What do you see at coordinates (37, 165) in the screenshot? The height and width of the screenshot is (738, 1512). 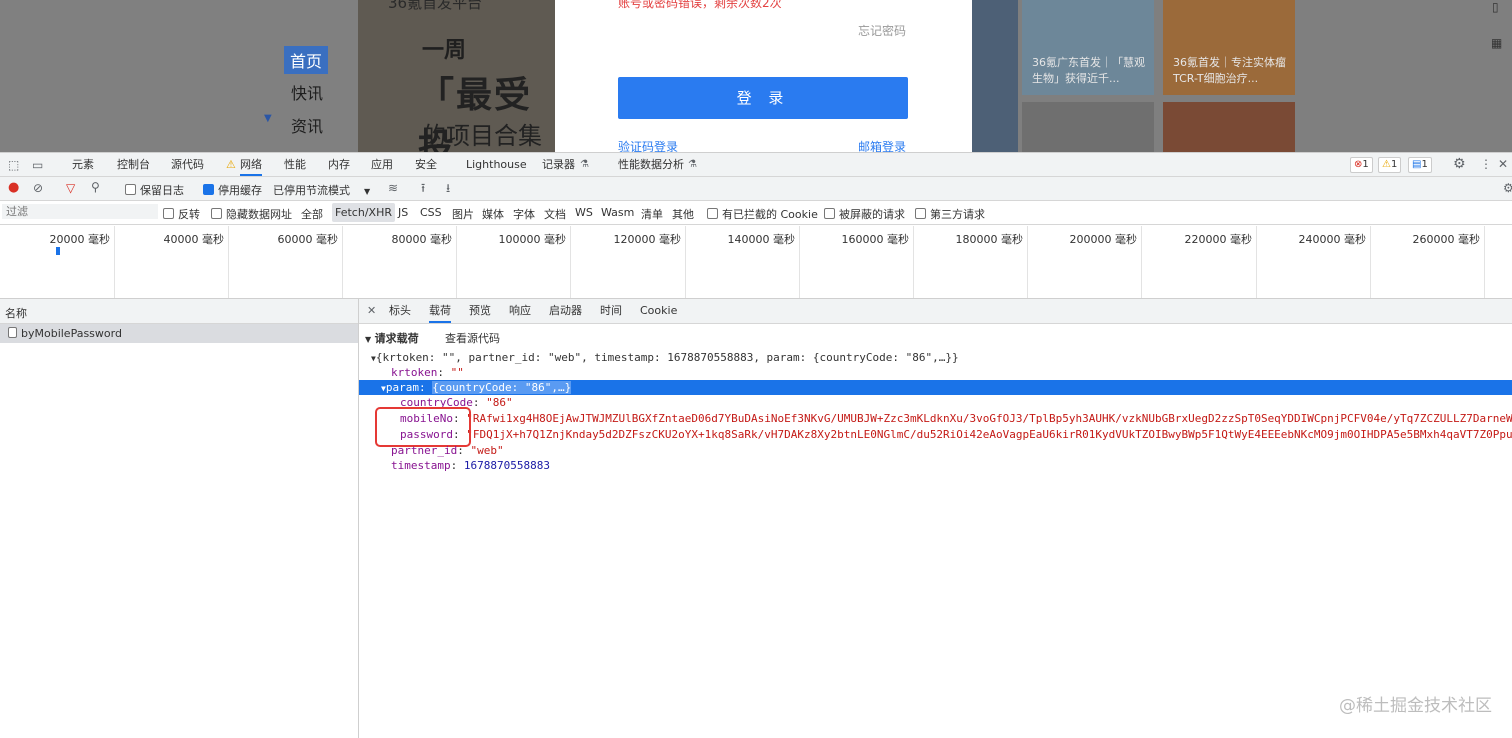 I see `device-toolbar-icon: ▭` at bounding box center [37, 165].